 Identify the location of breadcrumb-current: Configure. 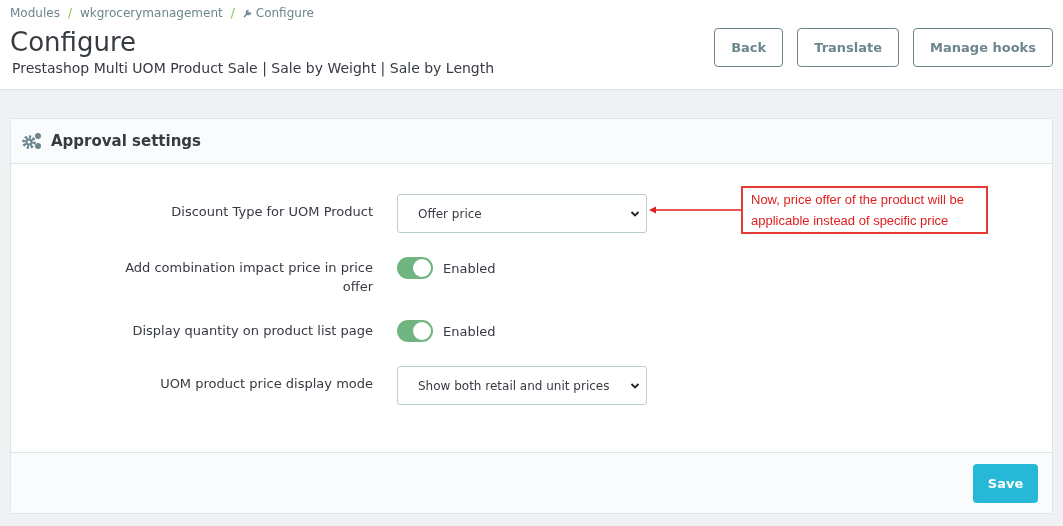
(284, 13).